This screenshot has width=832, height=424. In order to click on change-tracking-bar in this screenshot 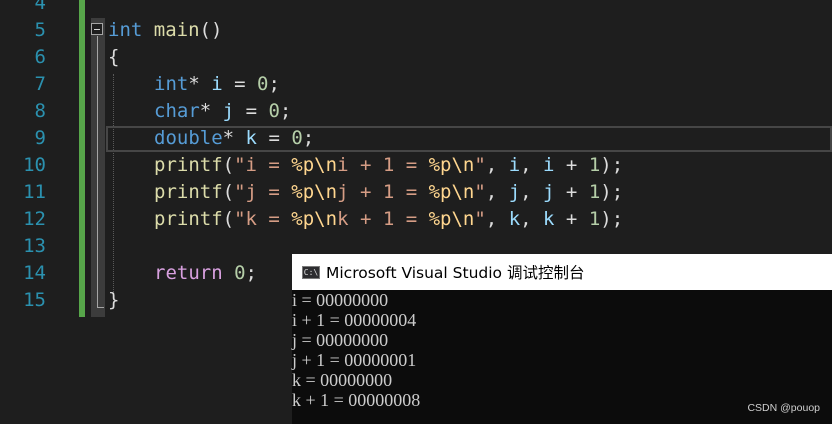, I will do `click(82, 158)`.